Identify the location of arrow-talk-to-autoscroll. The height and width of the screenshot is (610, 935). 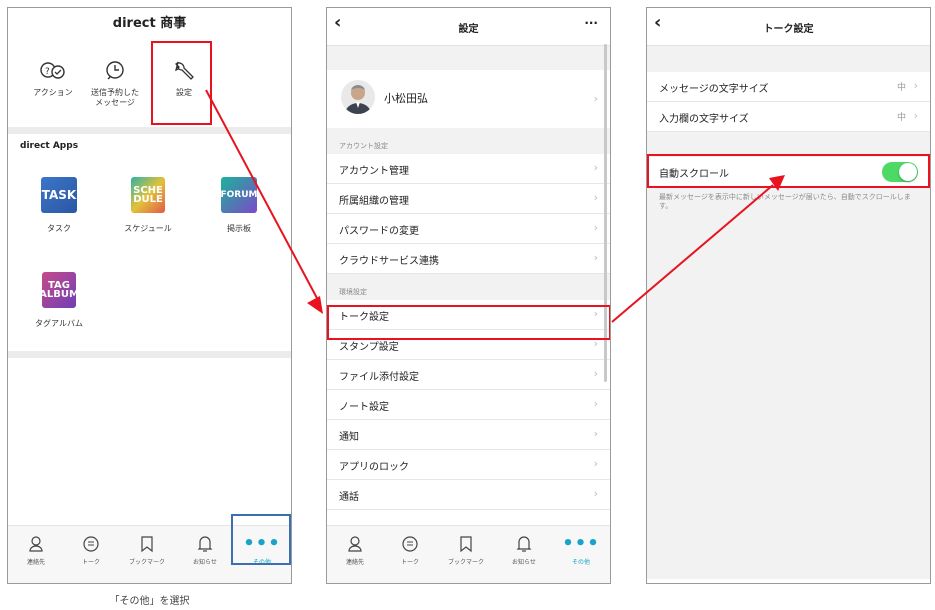
(692, 253).